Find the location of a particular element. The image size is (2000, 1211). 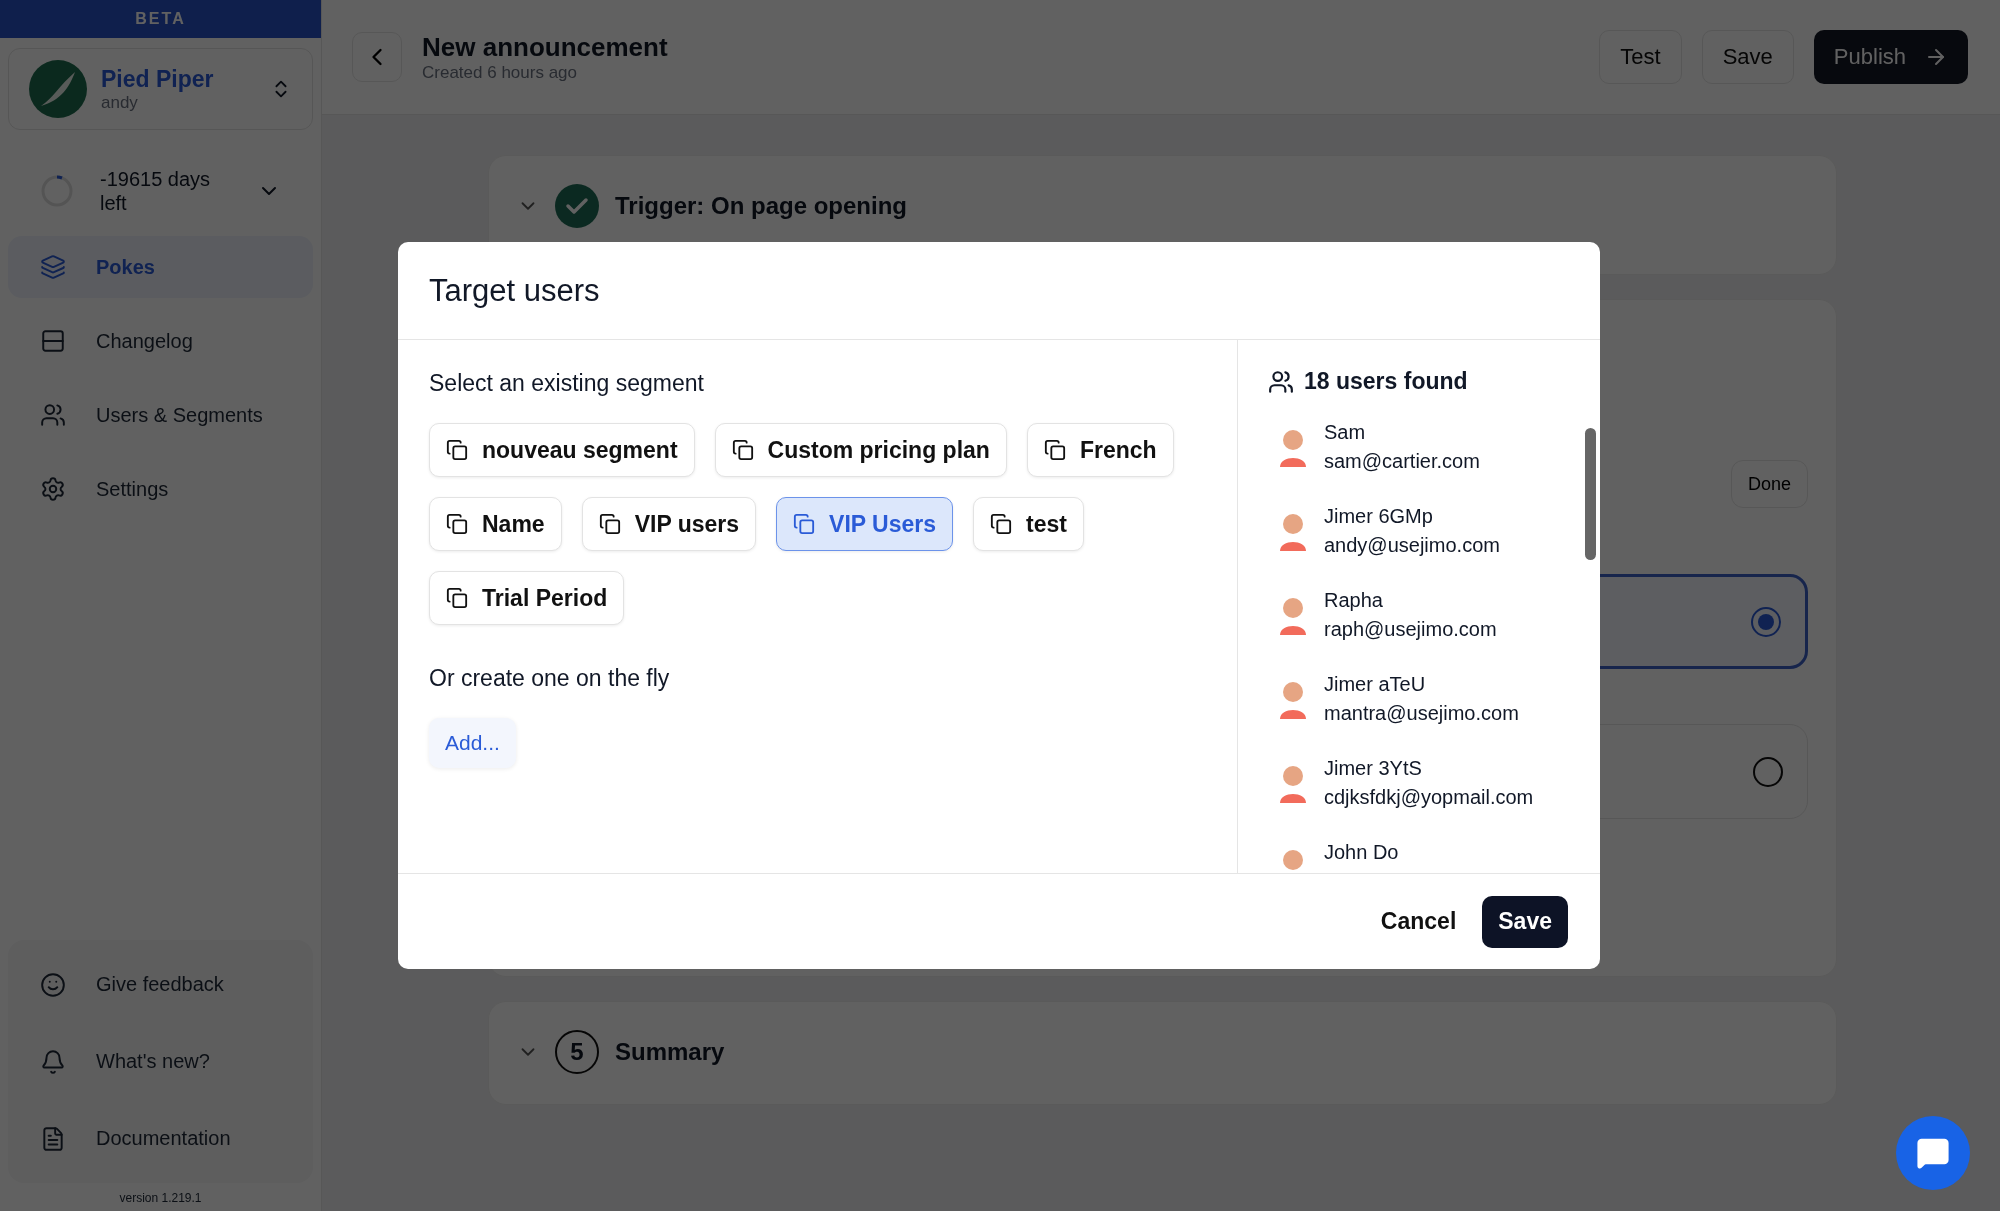

user-name: John Do is located at coordinates (1361, 852).